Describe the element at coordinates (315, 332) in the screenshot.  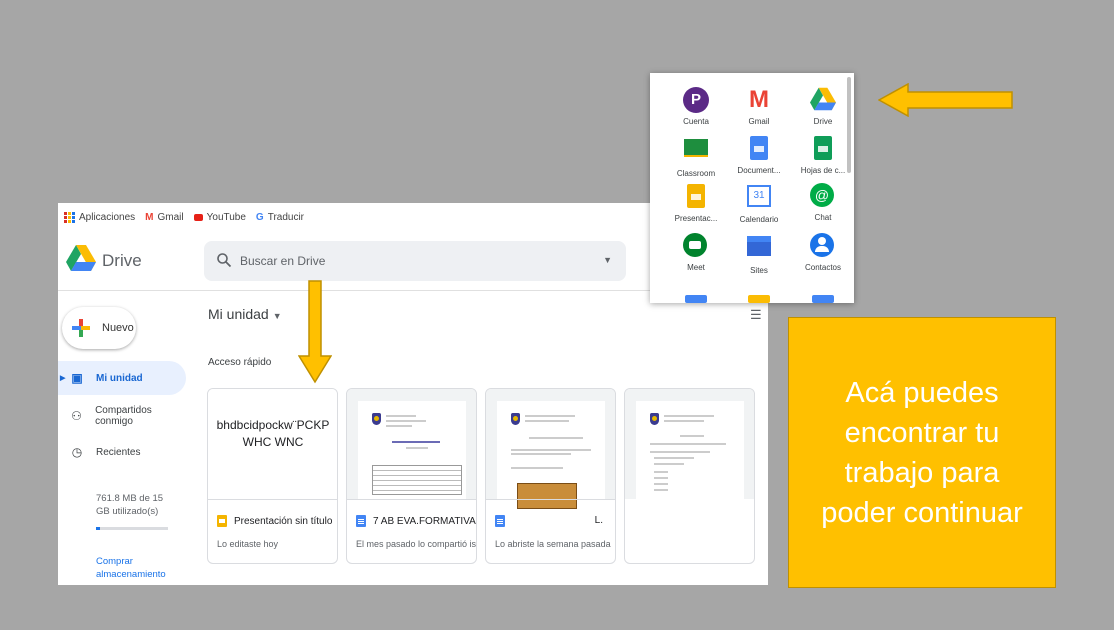
I see `down-arrow-icon` at that location.